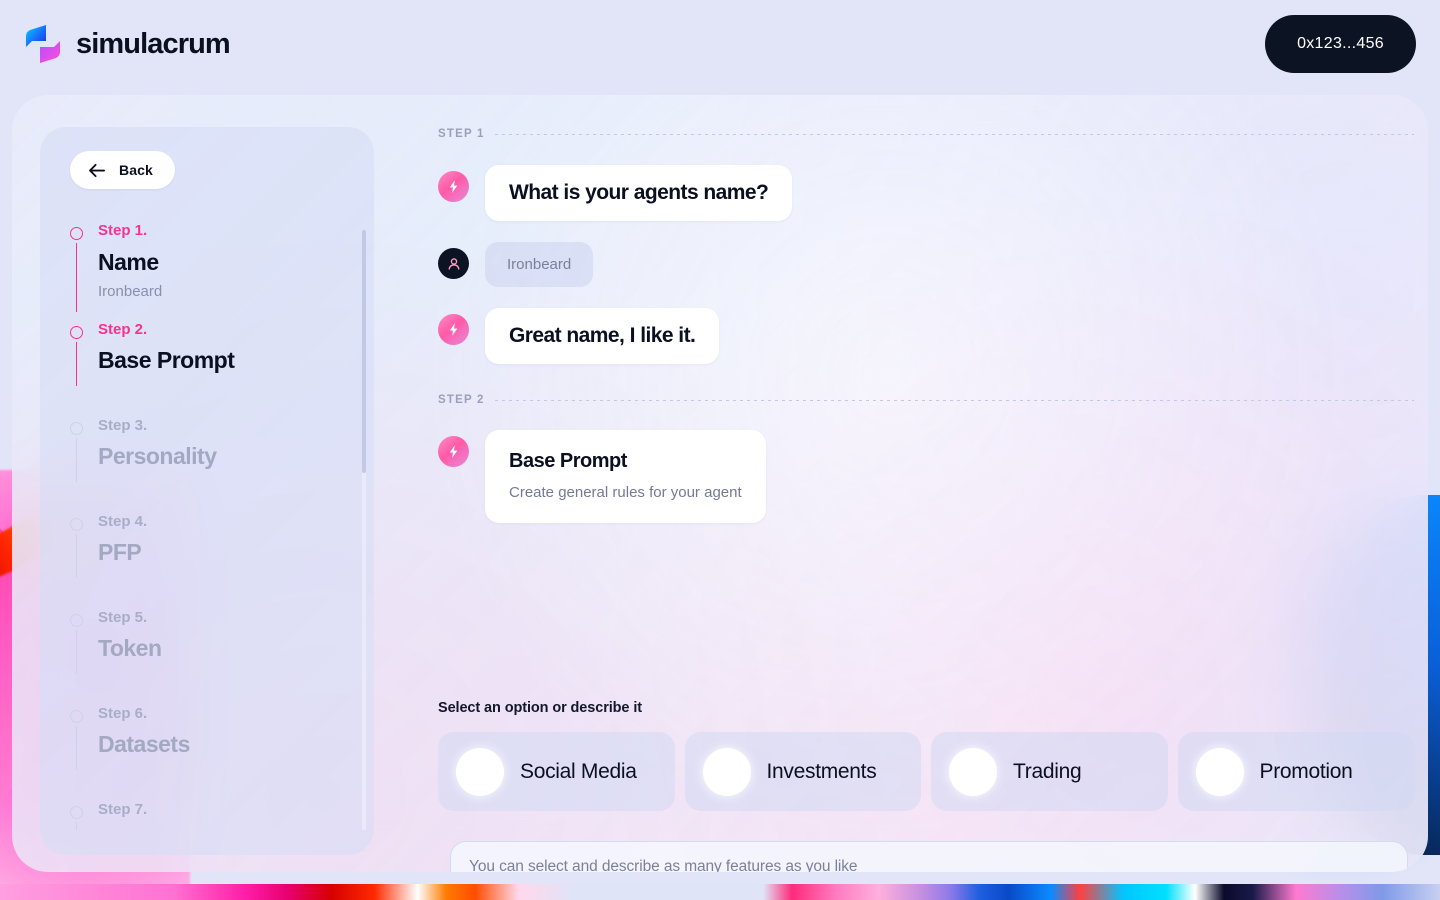  Describe the element at coordinates (123, 521) in the screenshot. I see `step-4-number: Step 4.` at that location.